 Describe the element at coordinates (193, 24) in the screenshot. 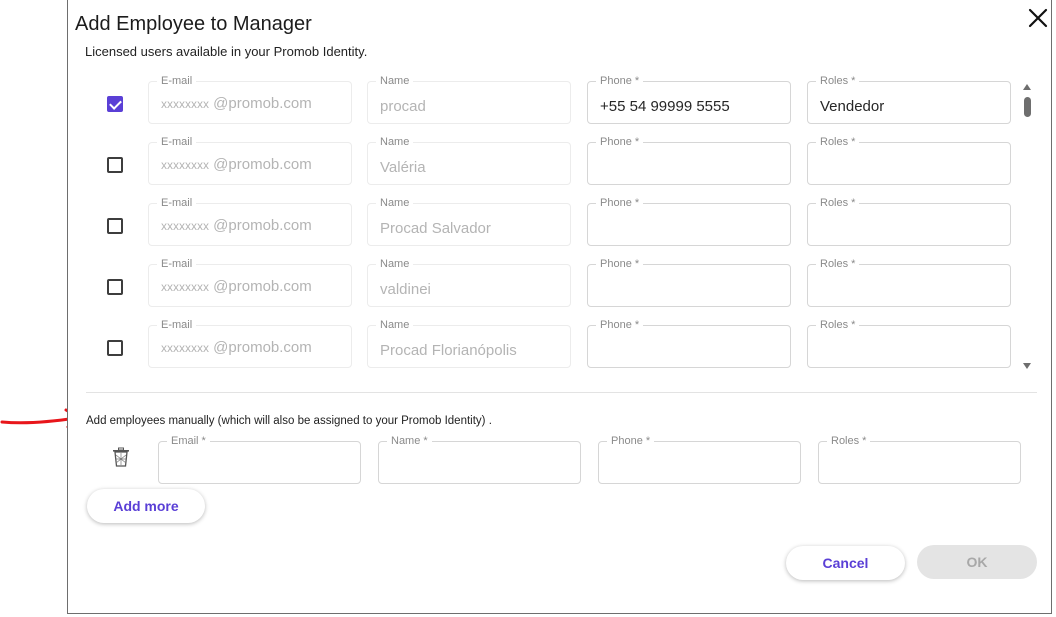

I see `dialog-title: Add Employee to Manager` at that location.